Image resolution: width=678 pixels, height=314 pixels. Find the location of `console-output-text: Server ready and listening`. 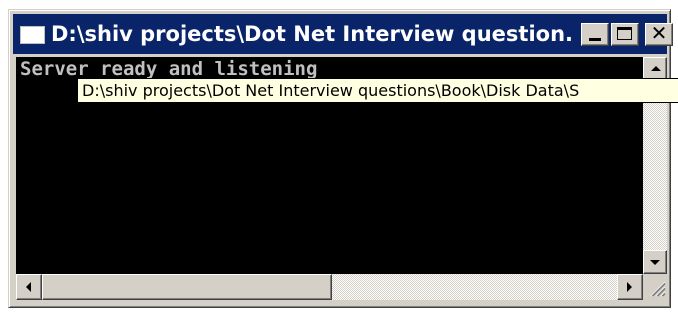

console-output-text: Server ready and listening is located at coordinates (169, 69).